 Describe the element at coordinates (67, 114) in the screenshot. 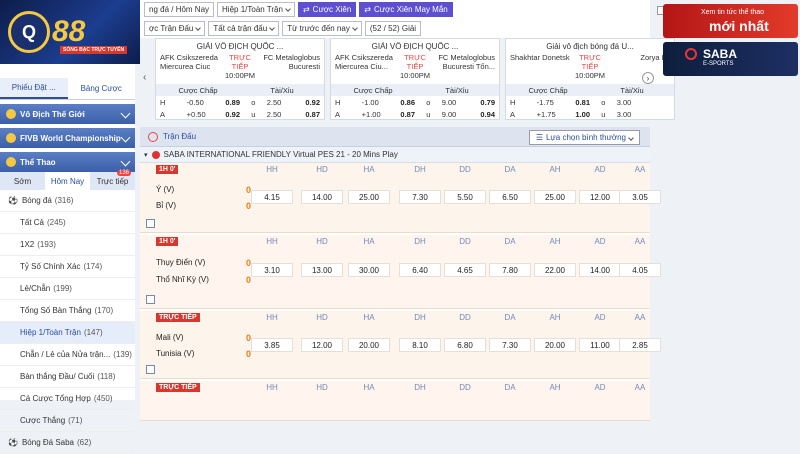

I see `sidebar-section-world-cup: Vô Địch Thế Giới` at that location.